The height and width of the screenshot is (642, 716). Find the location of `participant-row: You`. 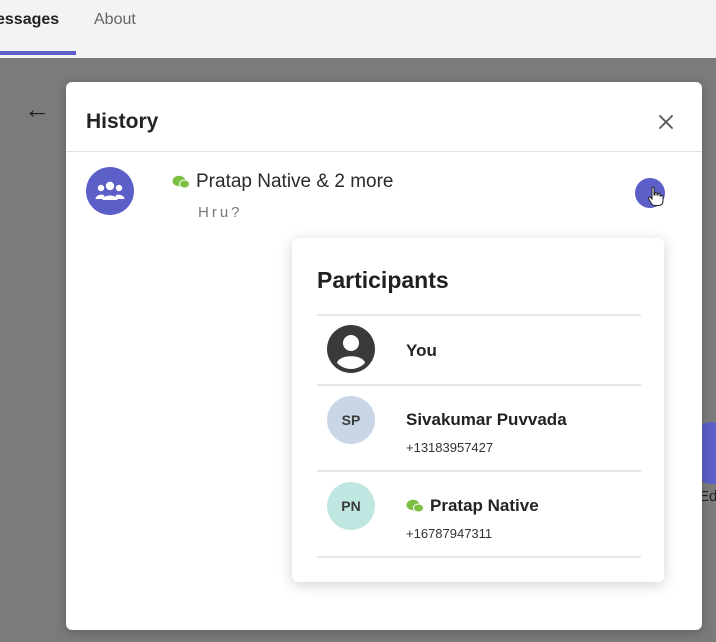

participant-row: You is located at coordinates (479, 350).